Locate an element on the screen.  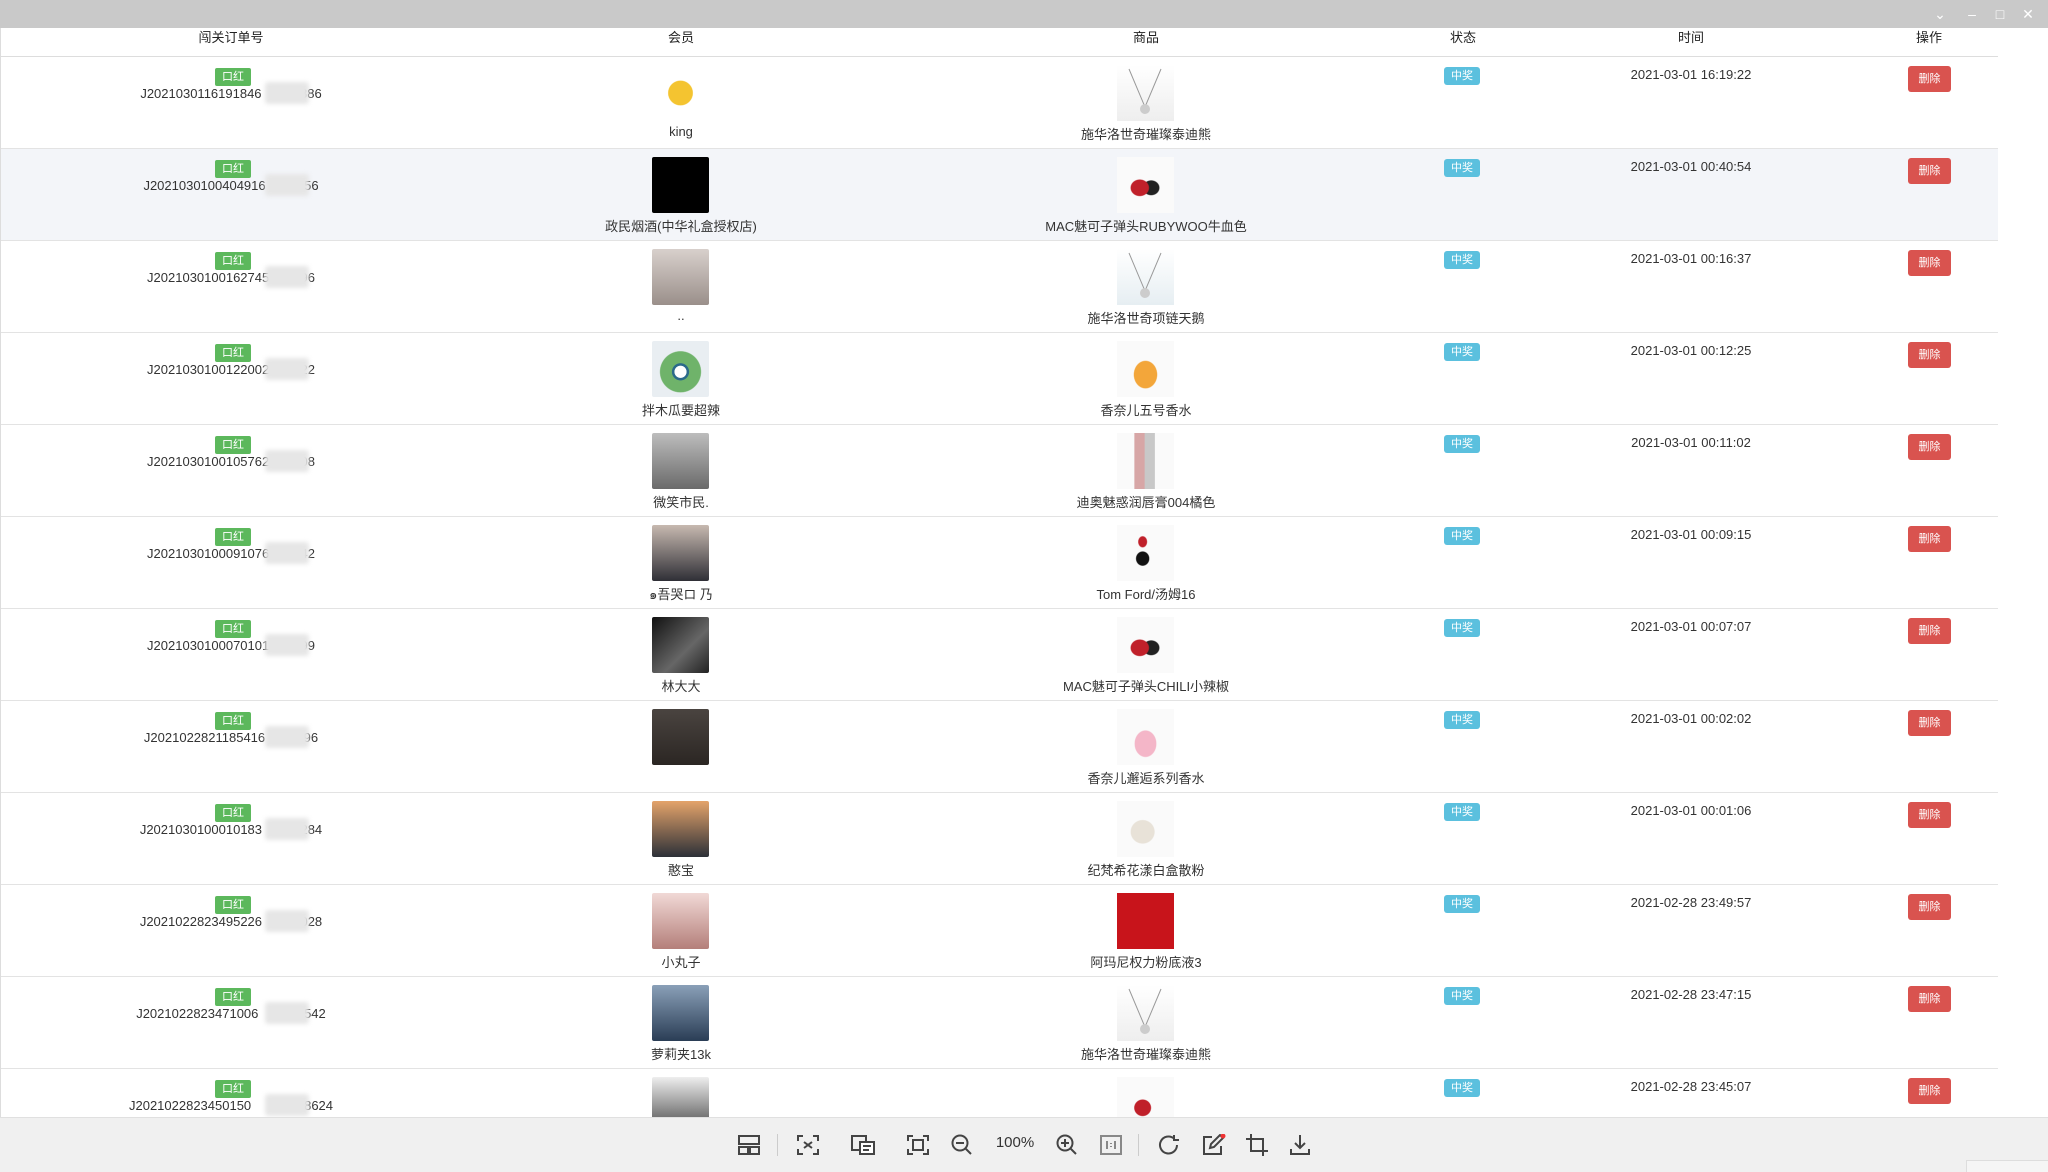
edit-icon is located at coordinates (1214, 1145).